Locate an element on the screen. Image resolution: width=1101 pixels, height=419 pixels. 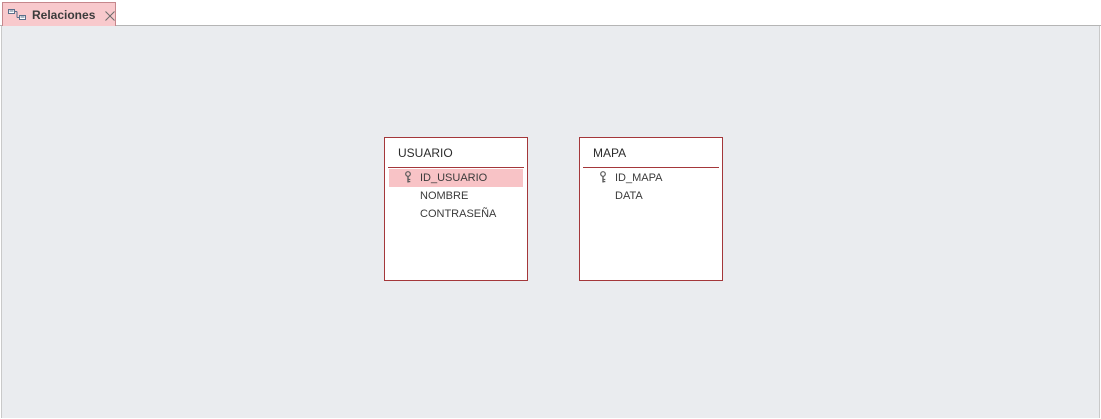
table-mapa: MAPA ID_MAPA DATA is located at coordinates (651, 209).